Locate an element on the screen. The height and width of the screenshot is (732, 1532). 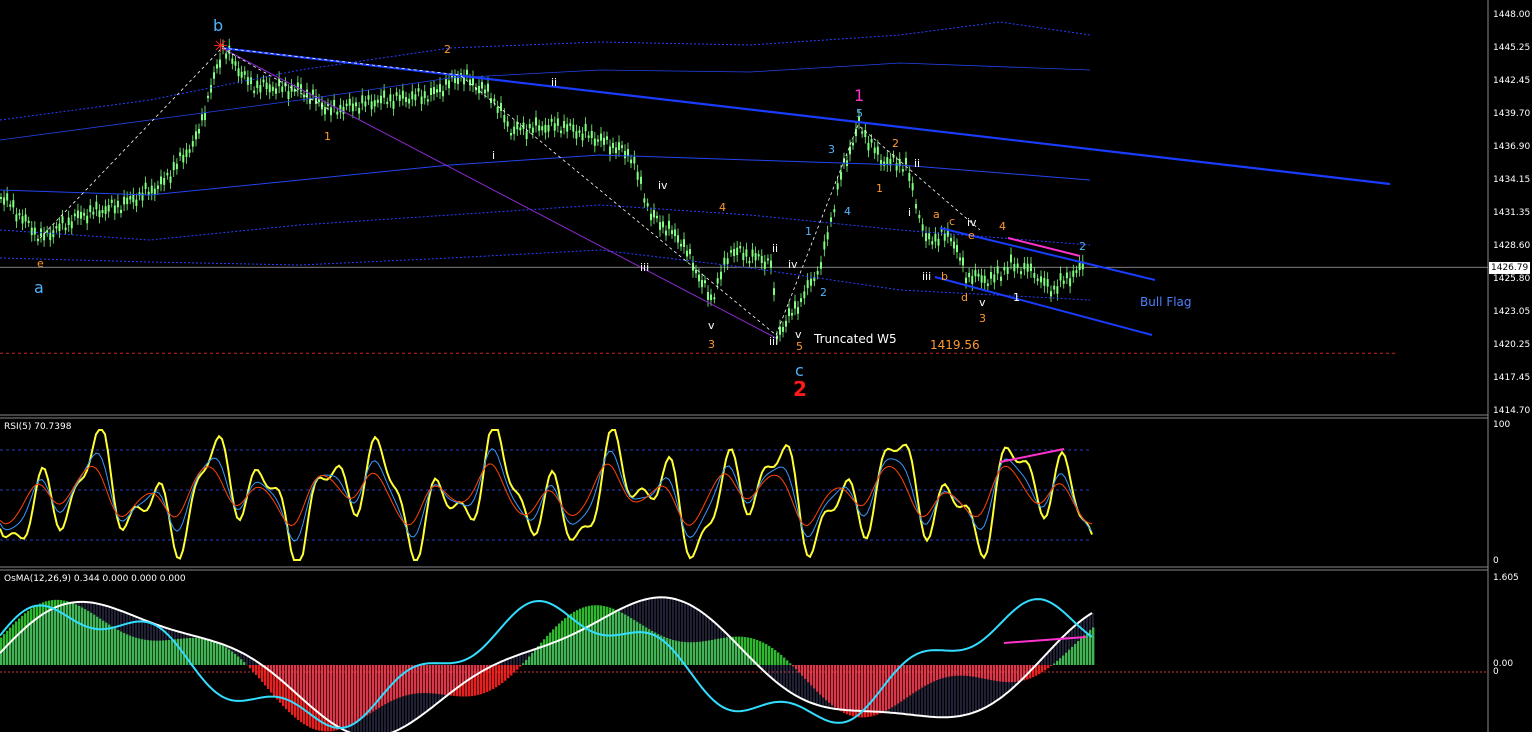
rsi-tick-100: 100 is located at coordinates (1502, 425).